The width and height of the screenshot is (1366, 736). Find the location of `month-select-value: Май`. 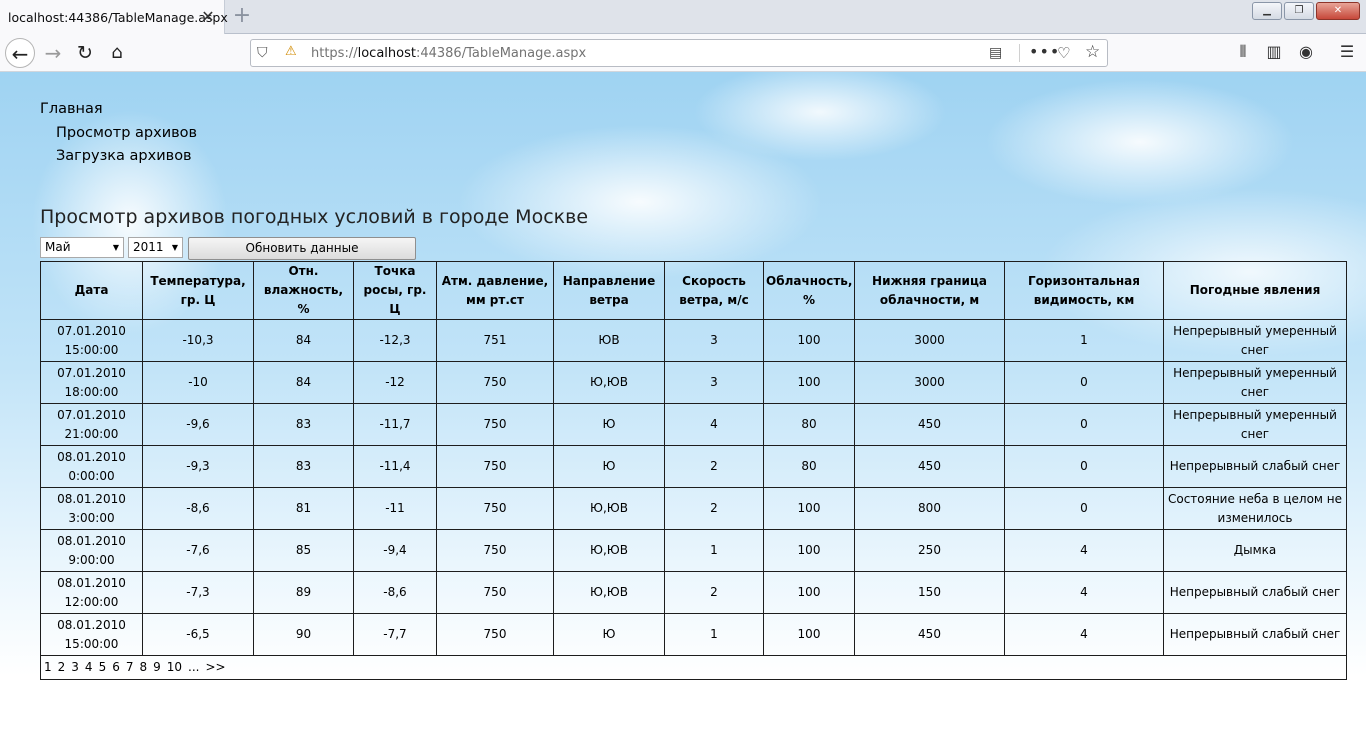

month-select-value: Май is located at coordinates (58, 247).